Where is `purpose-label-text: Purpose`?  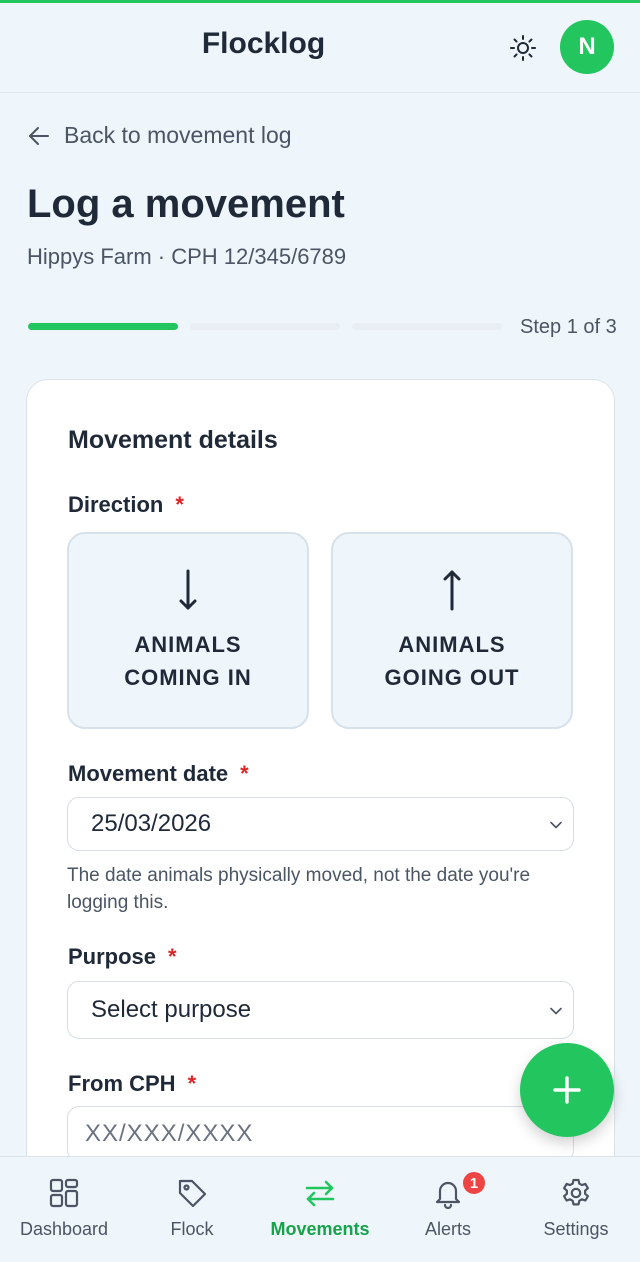 purpose-label-text: Purpose is located at coordinates (112, 956).